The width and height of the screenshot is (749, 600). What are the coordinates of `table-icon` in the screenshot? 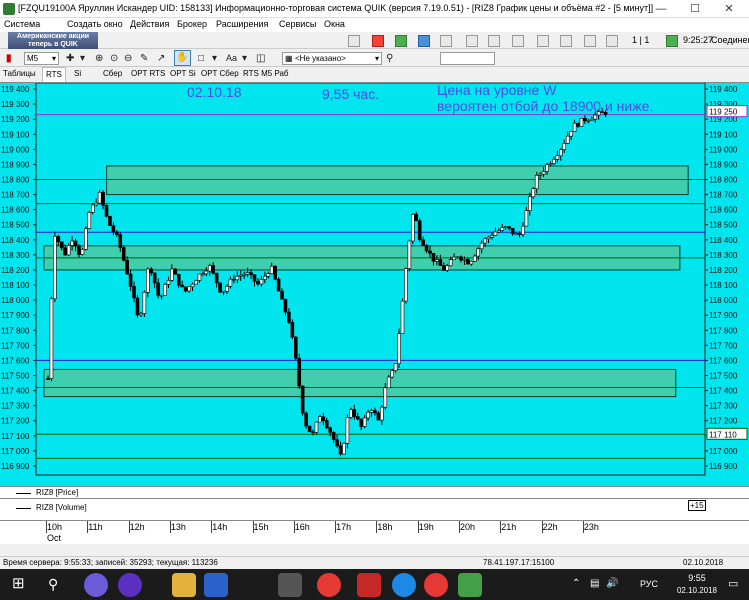 It's located at (354, 41).